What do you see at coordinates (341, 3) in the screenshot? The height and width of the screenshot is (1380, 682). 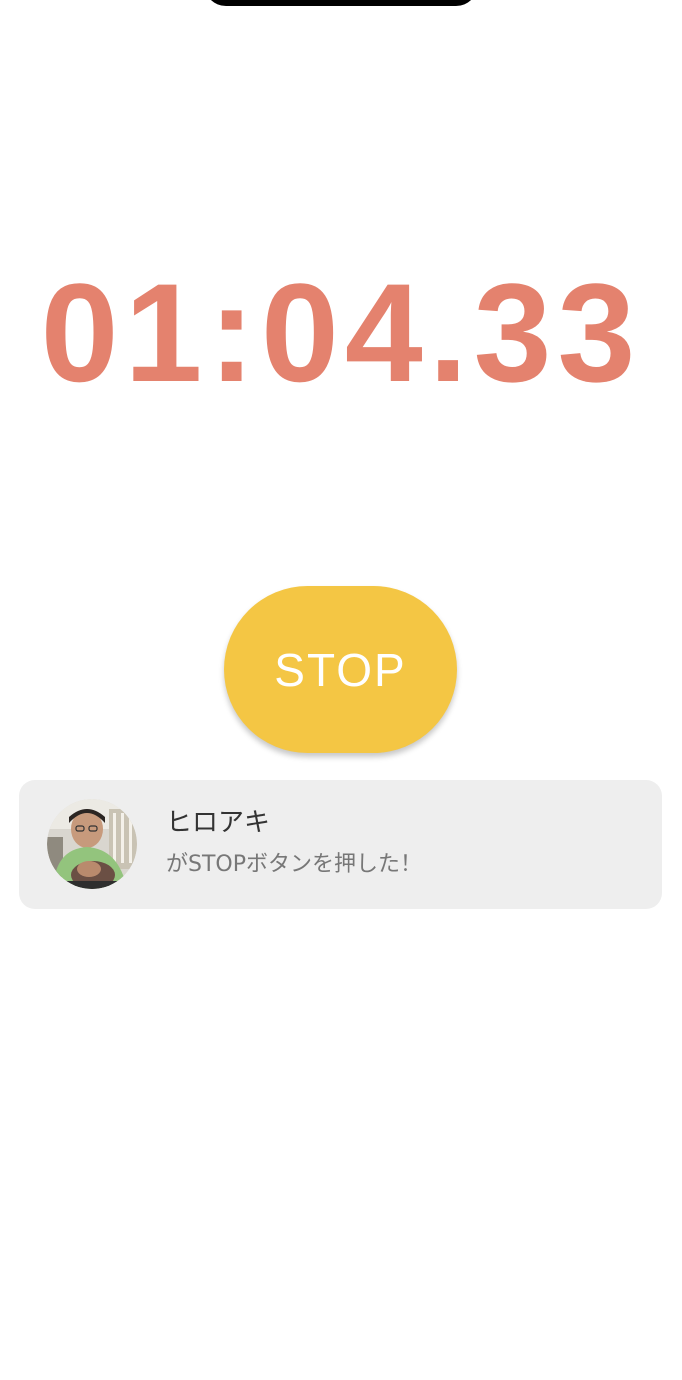 I see `device-notch` at bounding box center [341, 3].